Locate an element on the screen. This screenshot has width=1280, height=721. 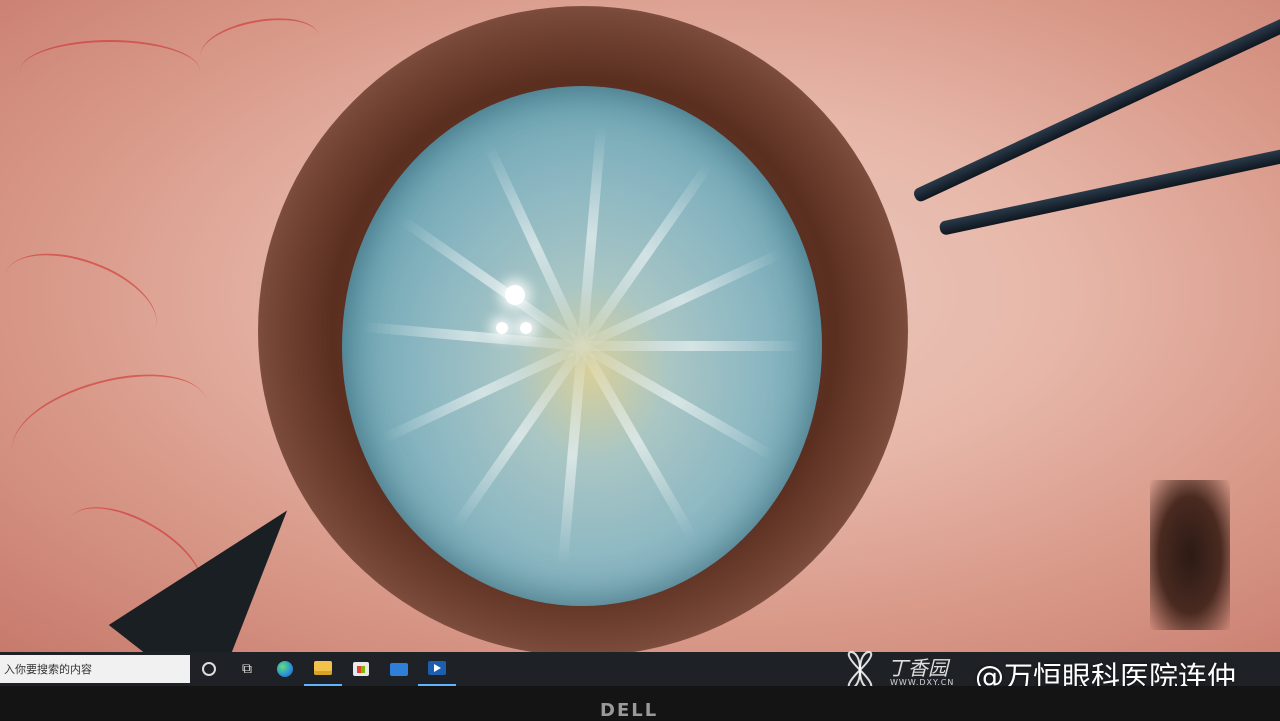
edge-button is located at coordinates (285, 669).